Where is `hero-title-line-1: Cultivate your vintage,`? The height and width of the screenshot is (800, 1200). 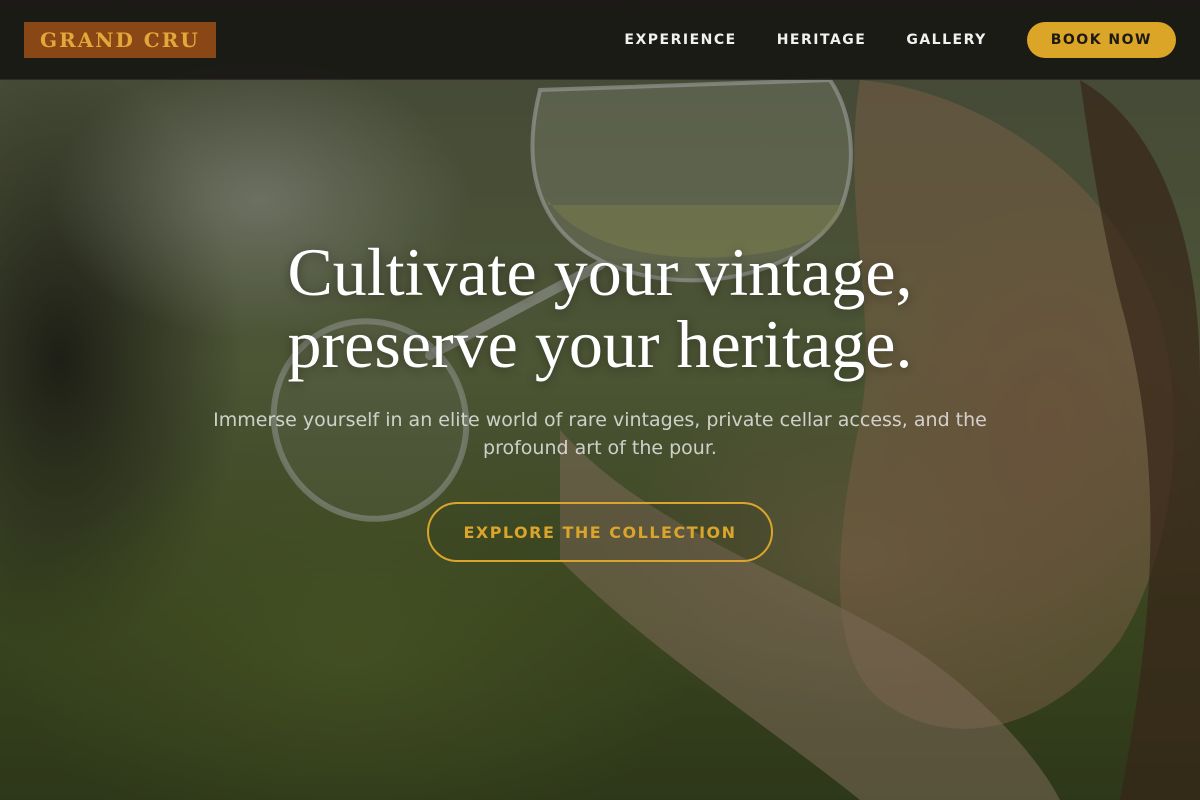 hero-title-line-1: Cultivate your vintage, is located at coordinates (600, 272).